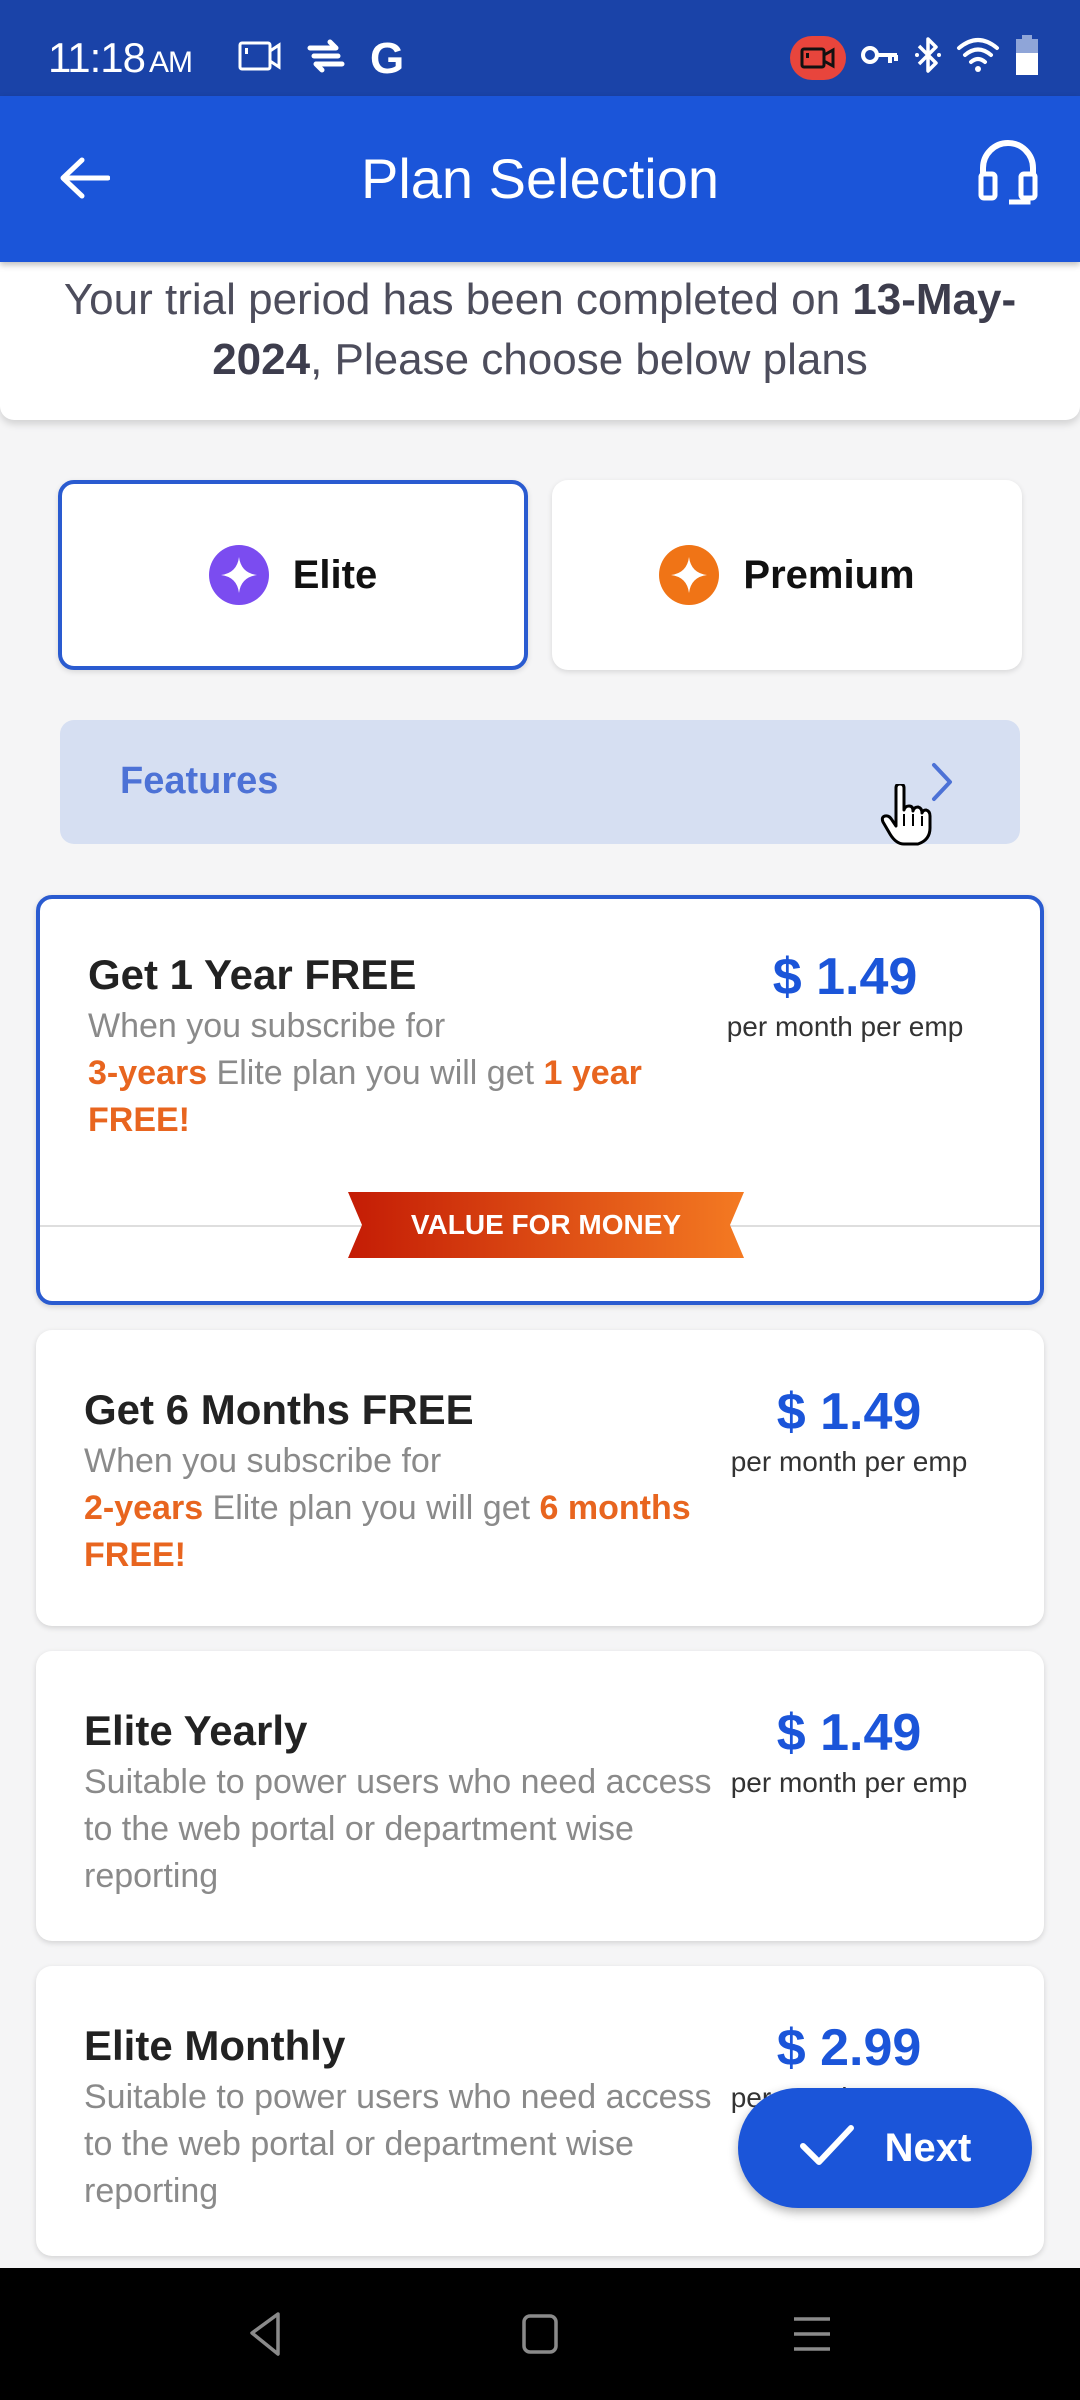 Image resolution: width=1080 pixels, height=2400 pixels. I want to click on app-bar: Plan Selection, so click(540, 179).